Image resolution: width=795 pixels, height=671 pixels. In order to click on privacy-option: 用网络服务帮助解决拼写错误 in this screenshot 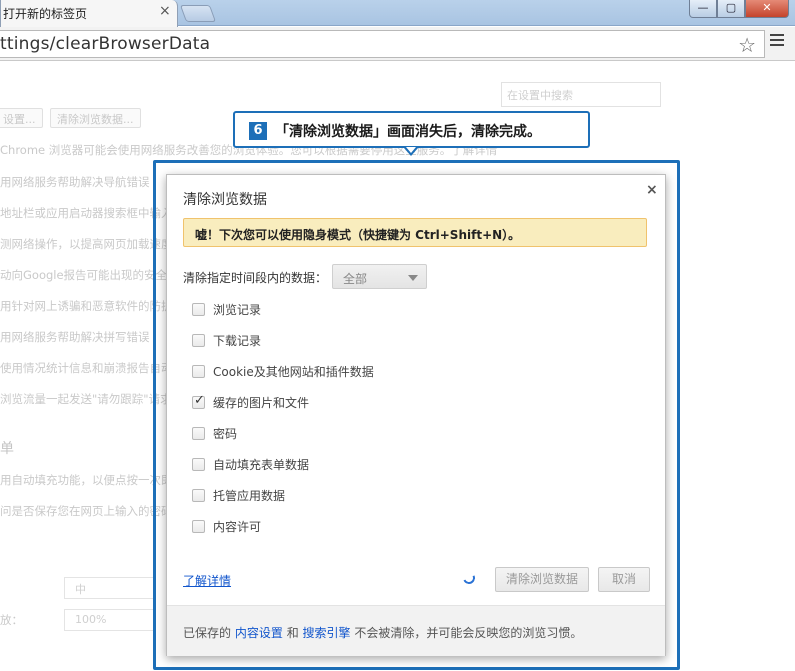, I will do `click(75, 337)`.